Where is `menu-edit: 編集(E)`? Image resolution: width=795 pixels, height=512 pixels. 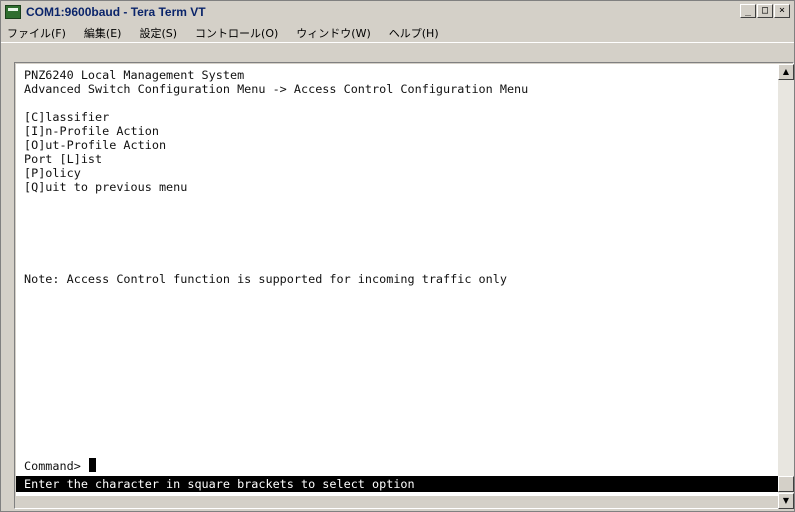 menu-edit: 編集(E) is located at coordinates (103, 33).